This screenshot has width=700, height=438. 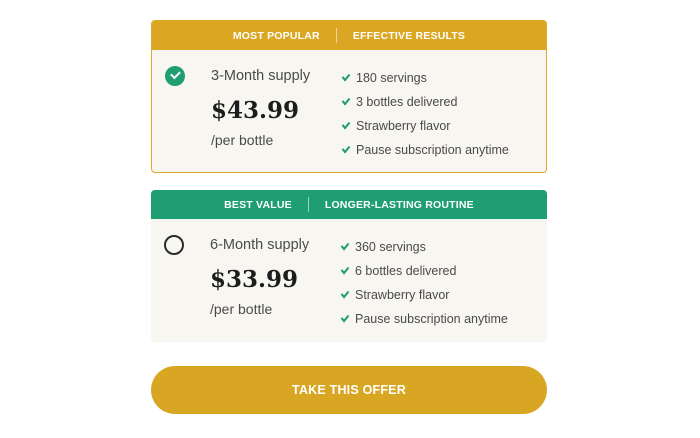 I want to click on plan-supply-label: 3-Month supply, so click(x=261, y=76).